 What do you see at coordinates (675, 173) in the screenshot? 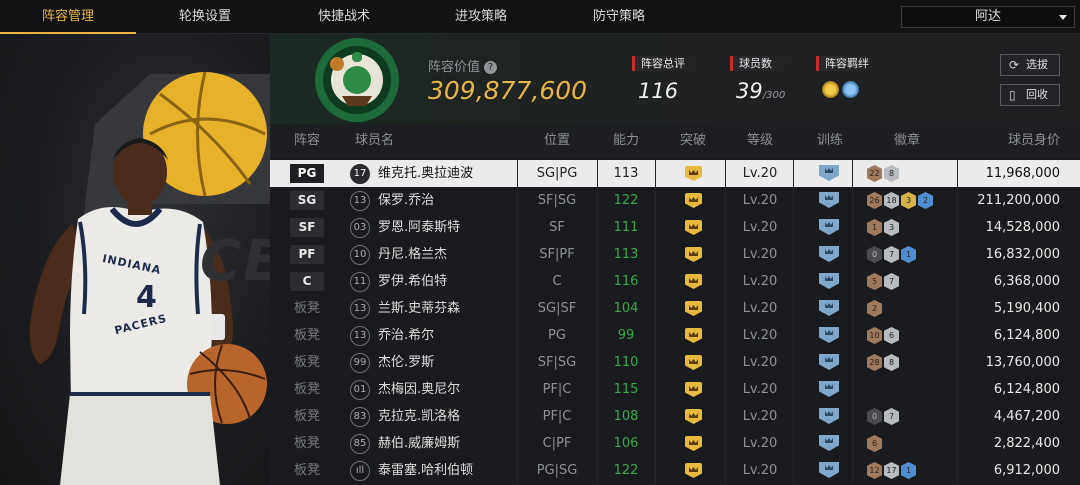
I see `table-row: PG 17 维克托.奥拉迪波 SG|PG 113 Lv.20 22 8 11,968,000` at bounding box center [675, 173].